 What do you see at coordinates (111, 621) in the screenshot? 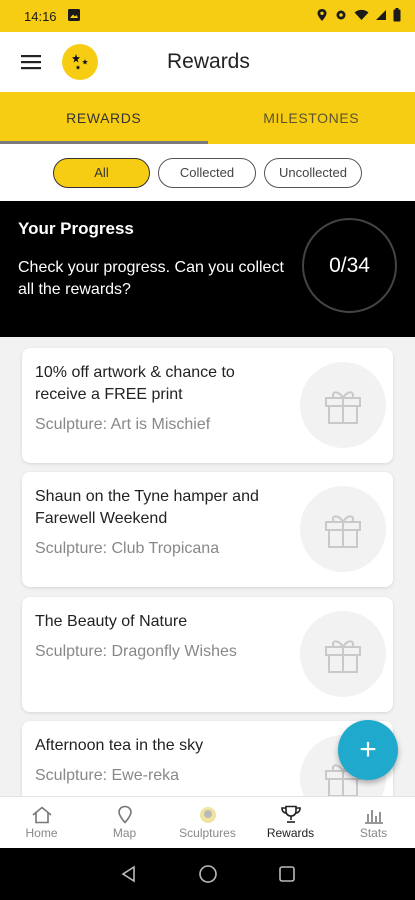
I see `reward-title: The Beauty of Nature` at bounding box center [111, 621].